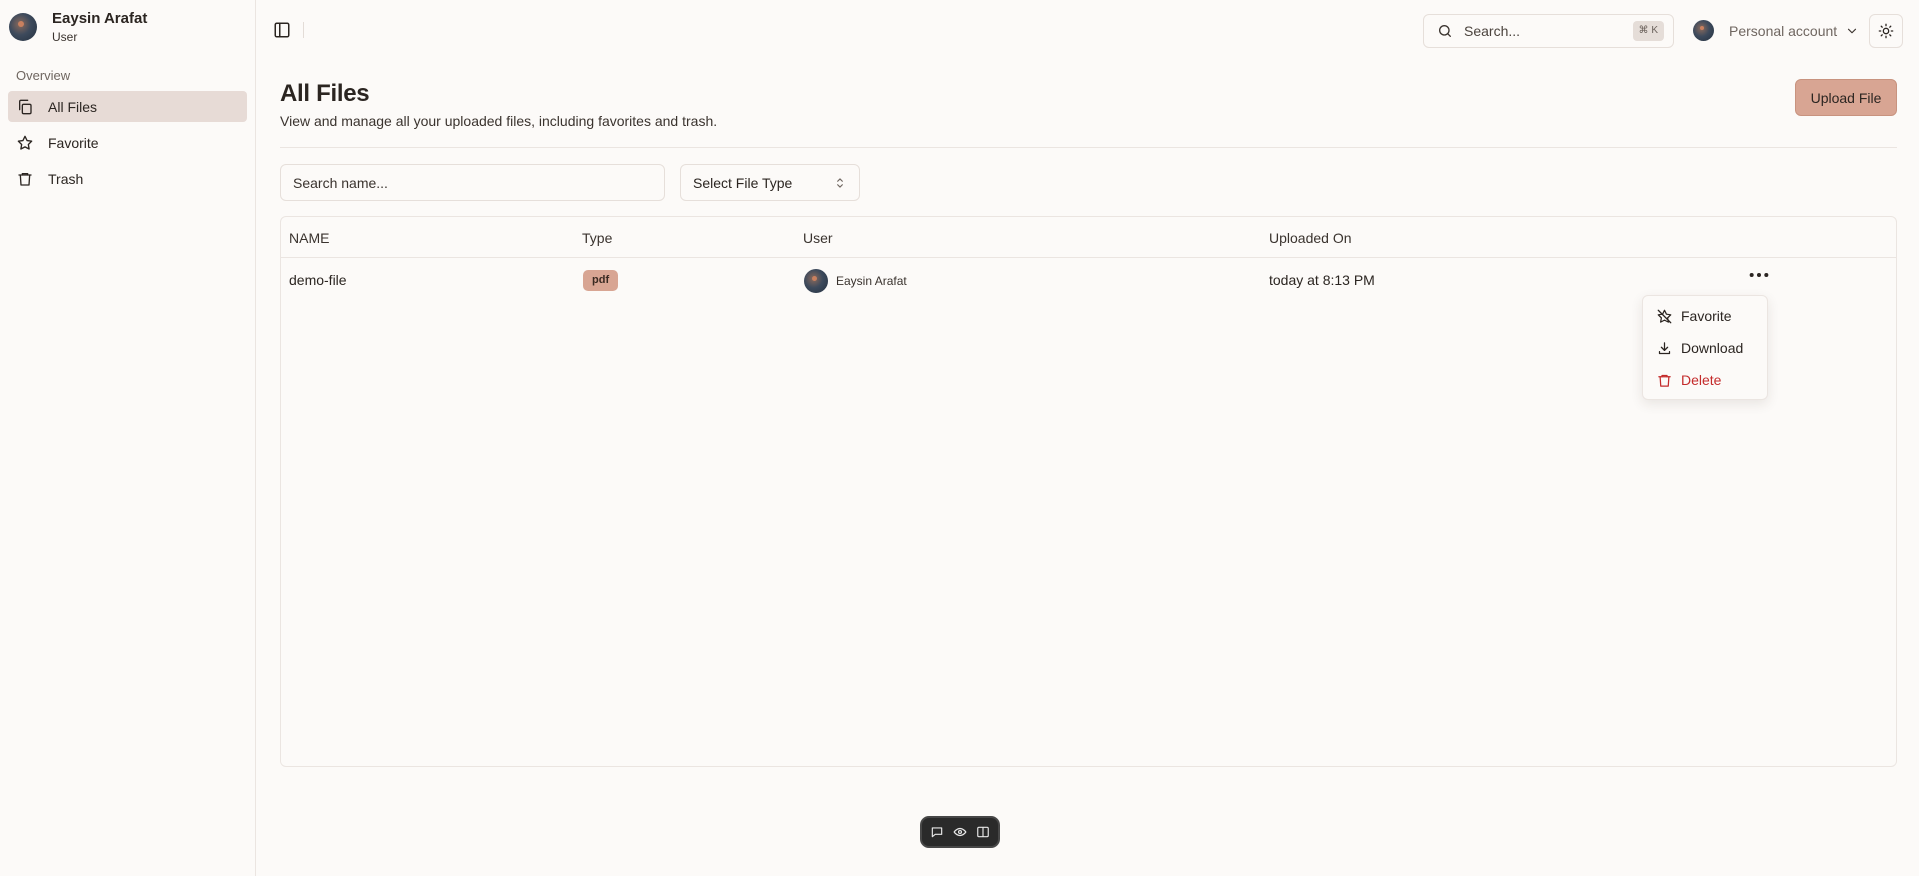 This screenshot has width=1919, height=876. Describe the element at coordinates (25, 143) in the screenshot. I see `star-icon` at that location.